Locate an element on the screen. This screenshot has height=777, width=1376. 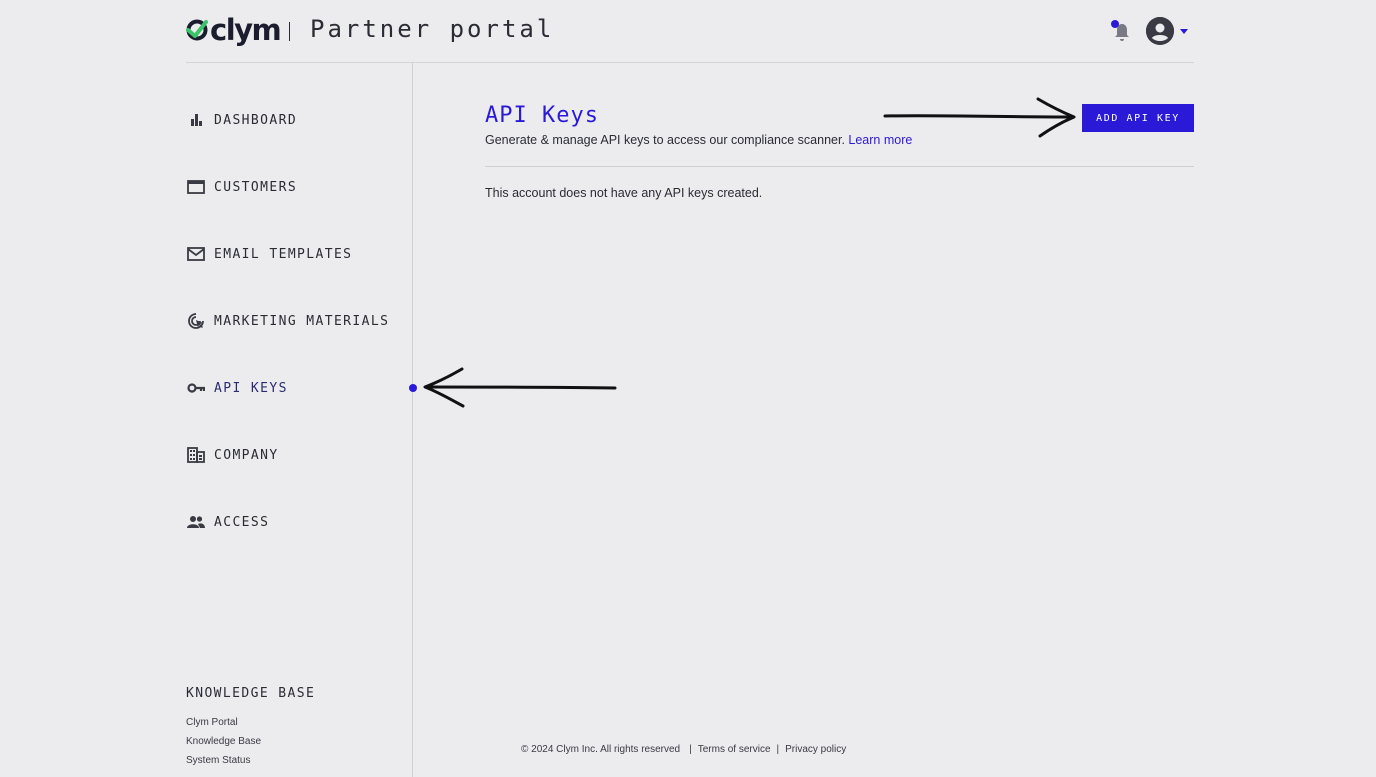
clym-logo: clym is located at coordinates (234, 30).